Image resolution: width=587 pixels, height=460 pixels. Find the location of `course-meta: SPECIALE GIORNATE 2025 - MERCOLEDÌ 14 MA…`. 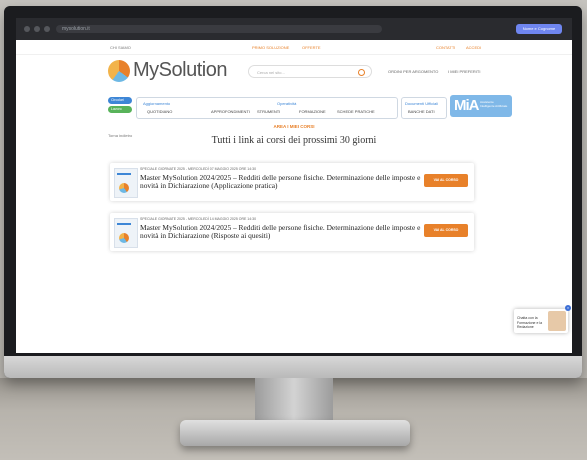

course-meta: SPECIALE GIORNATE 2025 - MERCOLEDÌ 14 MA… is located at coordinates (198, 219).